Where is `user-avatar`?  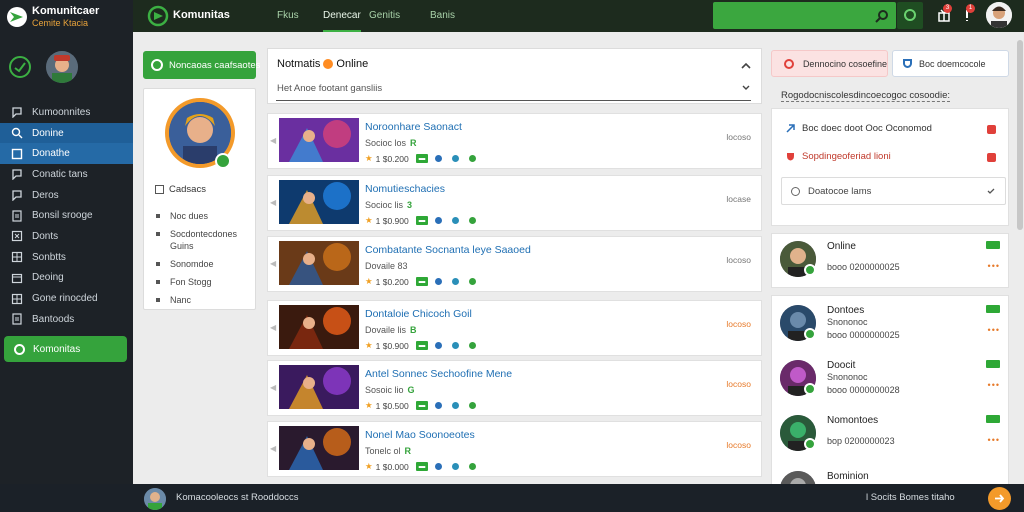
user-avatar is located at coordinates (999, 15).